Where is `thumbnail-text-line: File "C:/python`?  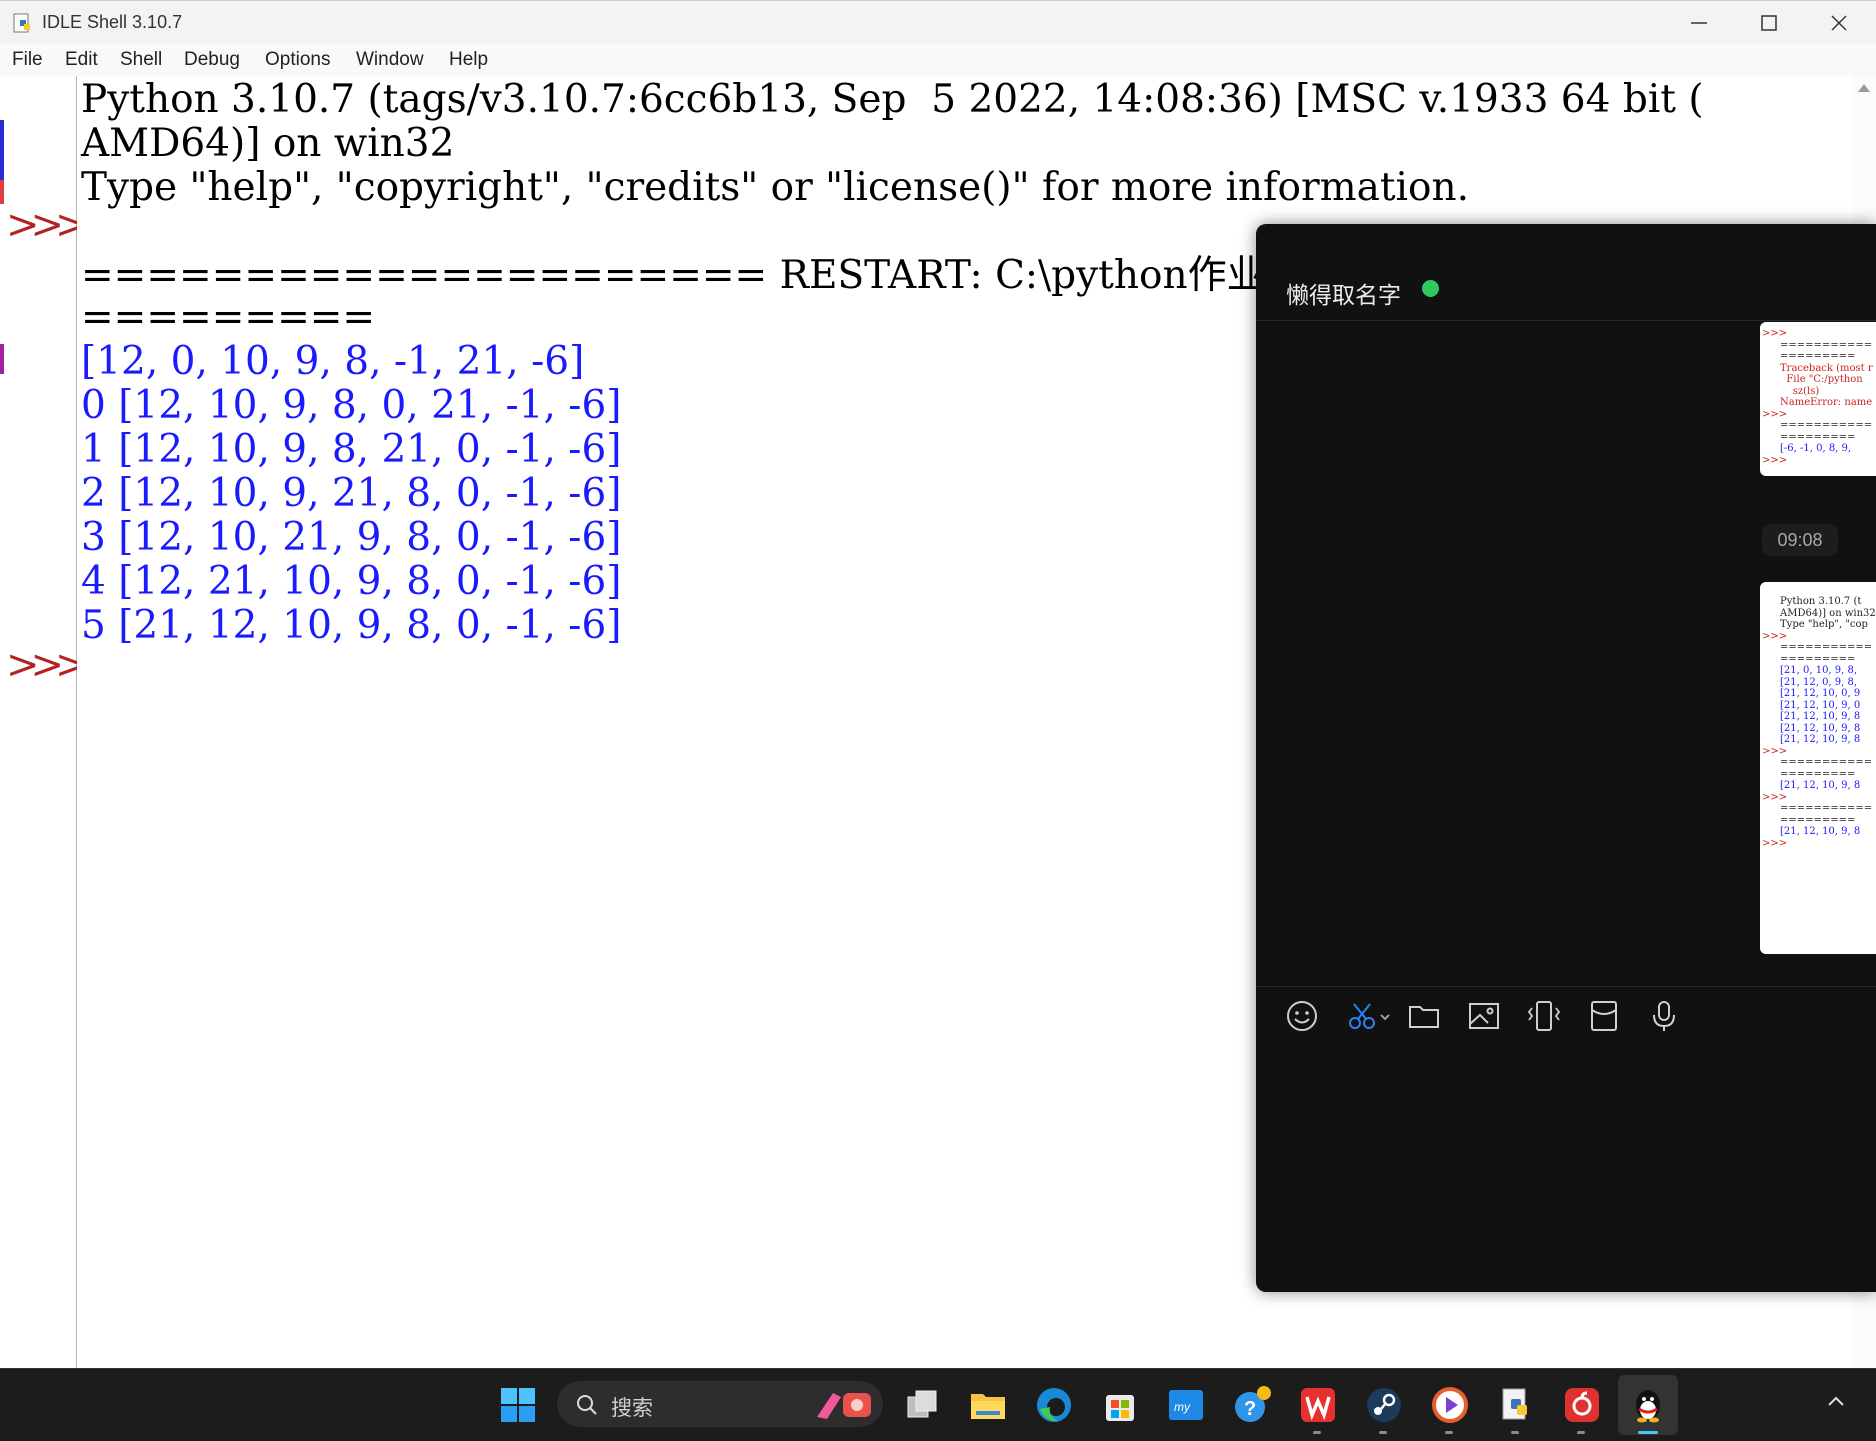
thumbnail-text-line: File "C:/python is located at coordinates (1821, 379).